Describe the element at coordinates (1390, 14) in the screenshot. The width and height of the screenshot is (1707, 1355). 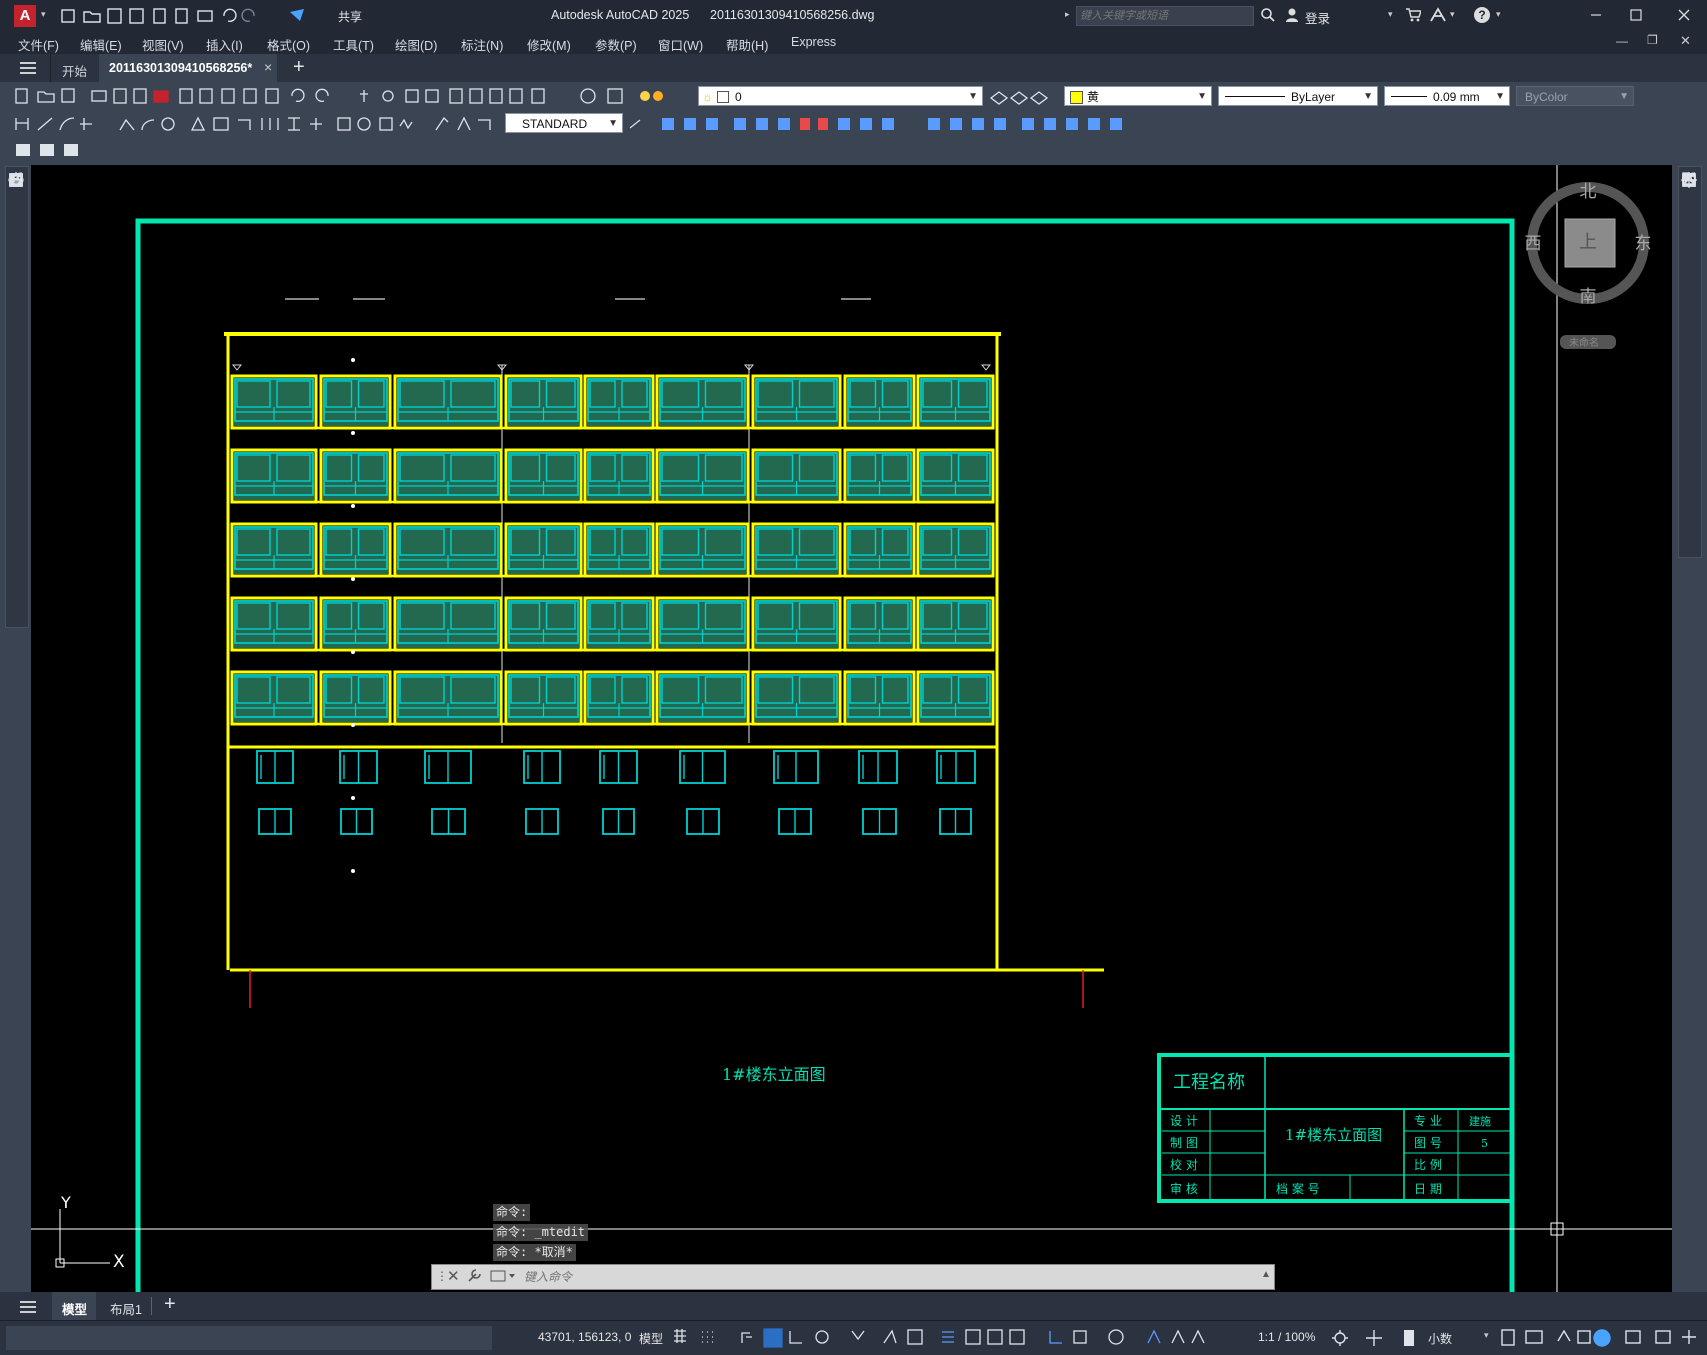
I see `login-dropdown-icon: ▾` at that location.